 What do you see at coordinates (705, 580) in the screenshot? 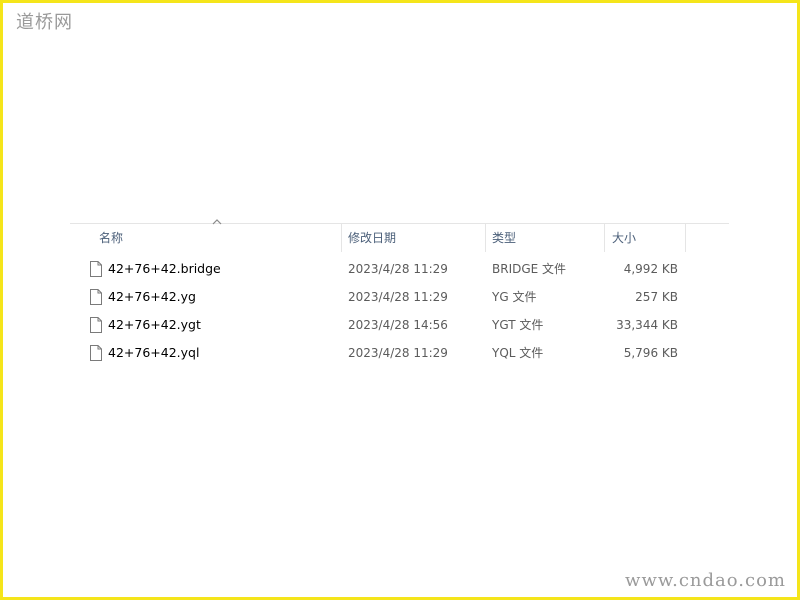
I see `watermark-bottom-right: www.cndao.com` at bounding box center [705, 580].